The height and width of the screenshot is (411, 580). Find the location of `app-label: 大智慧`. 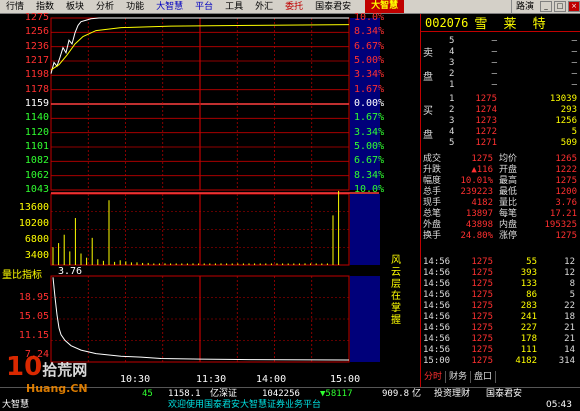

app-label: 大智慧 is located at coordinates (16, 405).